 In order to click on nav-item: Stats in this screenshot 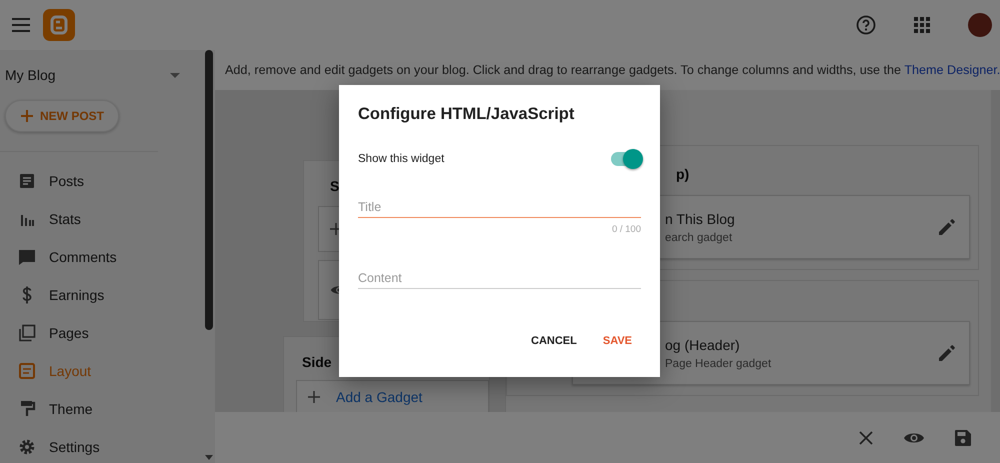, I will do `click(101, 219)`.